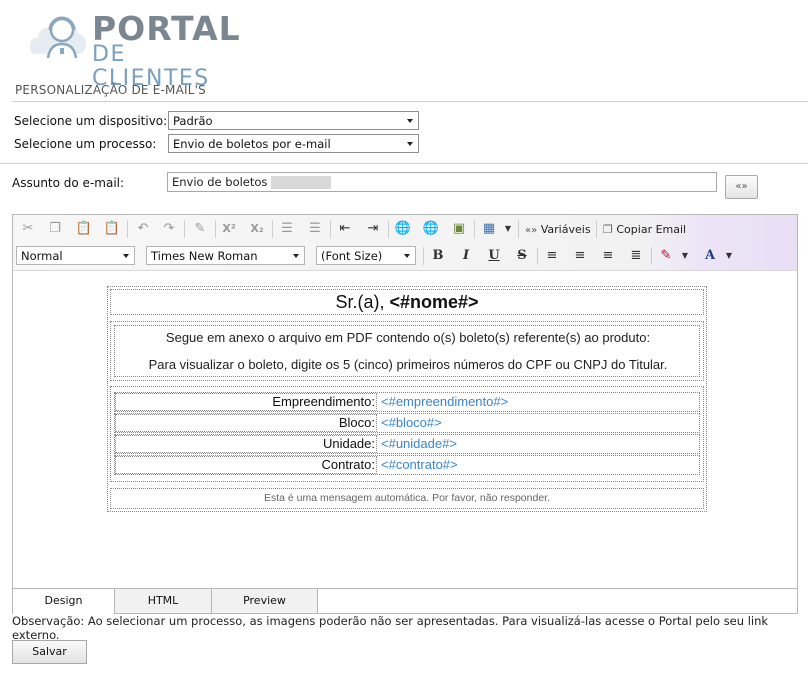 Image resolution: width=808 pixels, height=674 pixels. I want to click on save-button: Salvar, so click(49, 652).